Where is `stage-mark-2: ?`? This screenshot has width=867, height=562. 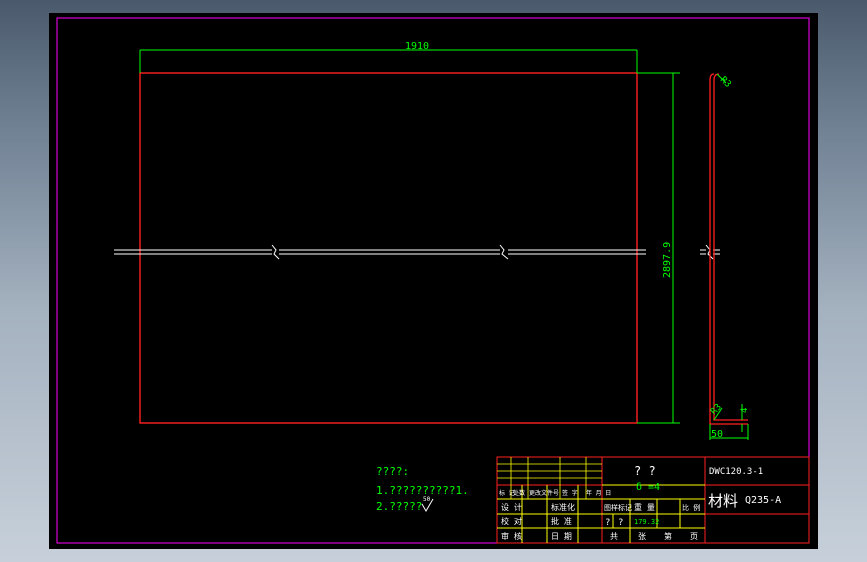 stage-mark-2: ? is located at coordinates (620, 523).